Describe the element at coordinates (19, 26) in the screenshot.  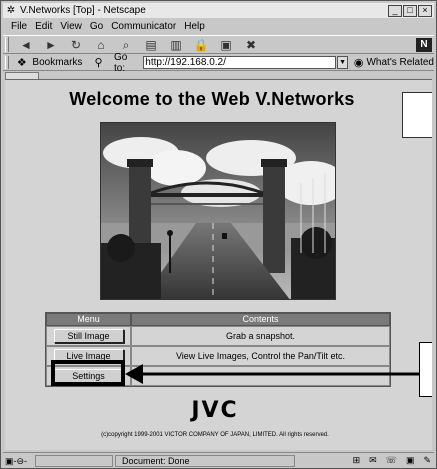
I see `menu-file: File` at that location.